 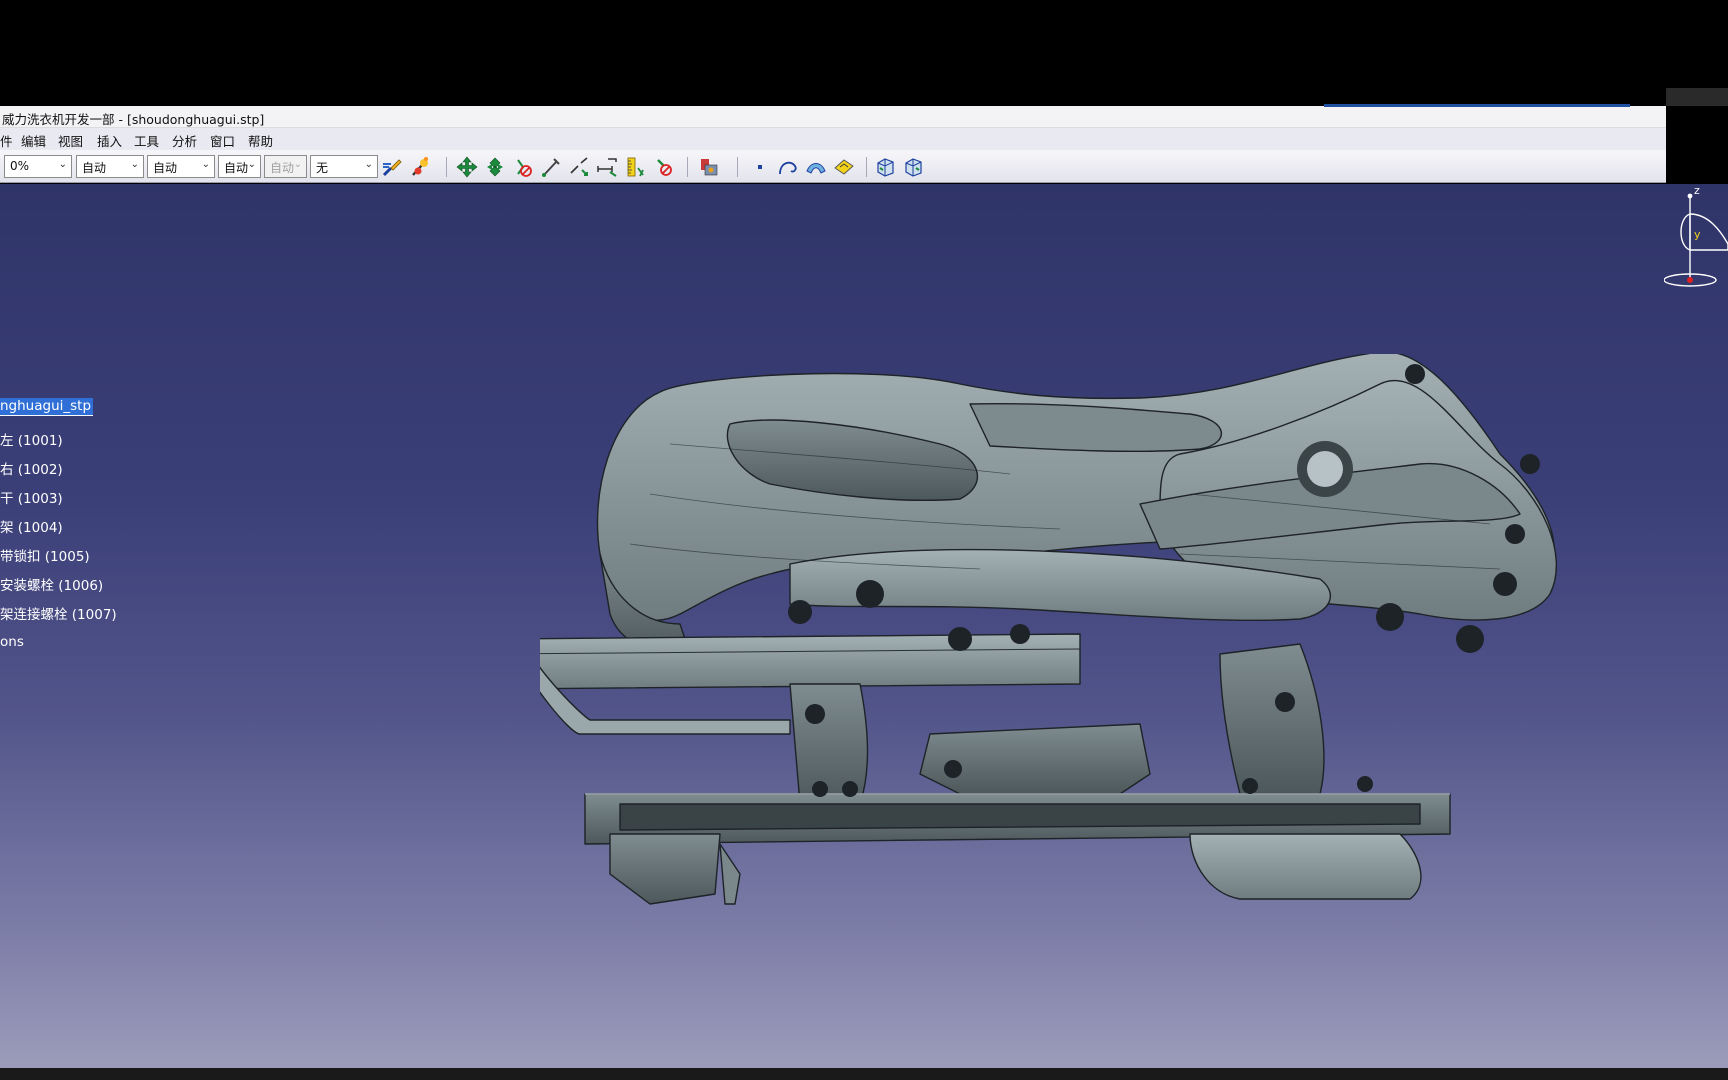 What do you see at coordinates (886, 167) in the screenshot?
I see `view-icon` at bounding box center [886, 167].